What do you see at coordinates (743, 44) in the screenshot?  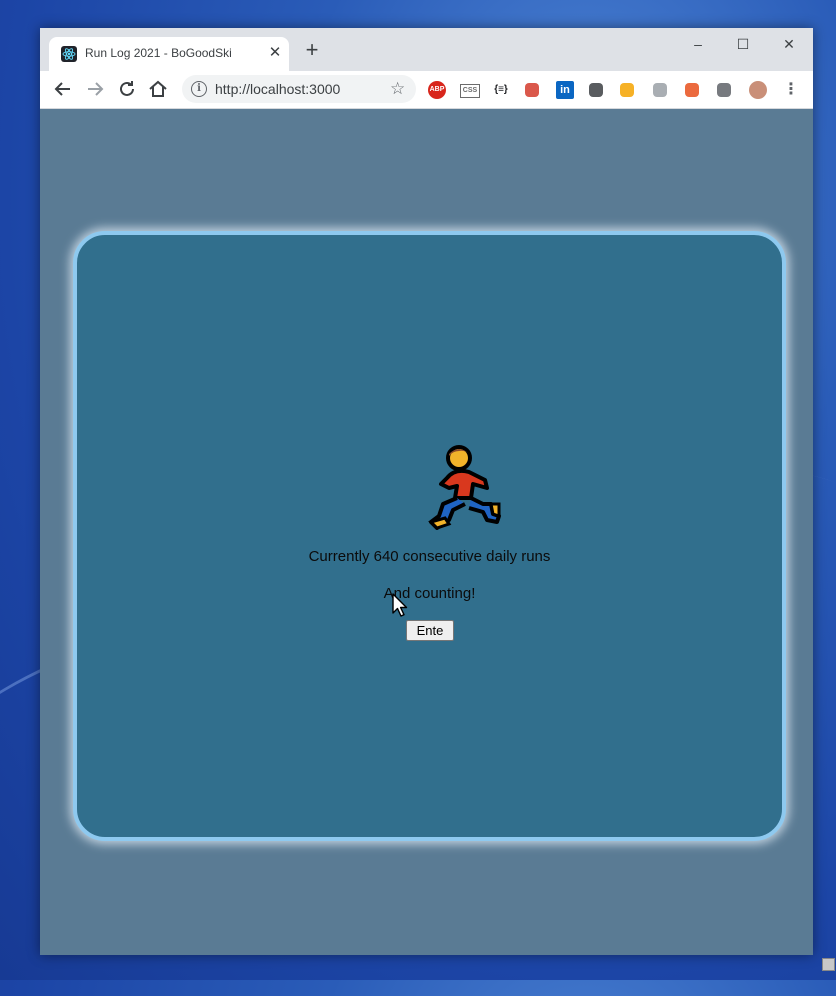 I see `maximize-button: ☐` at bounding box center [743, 44].